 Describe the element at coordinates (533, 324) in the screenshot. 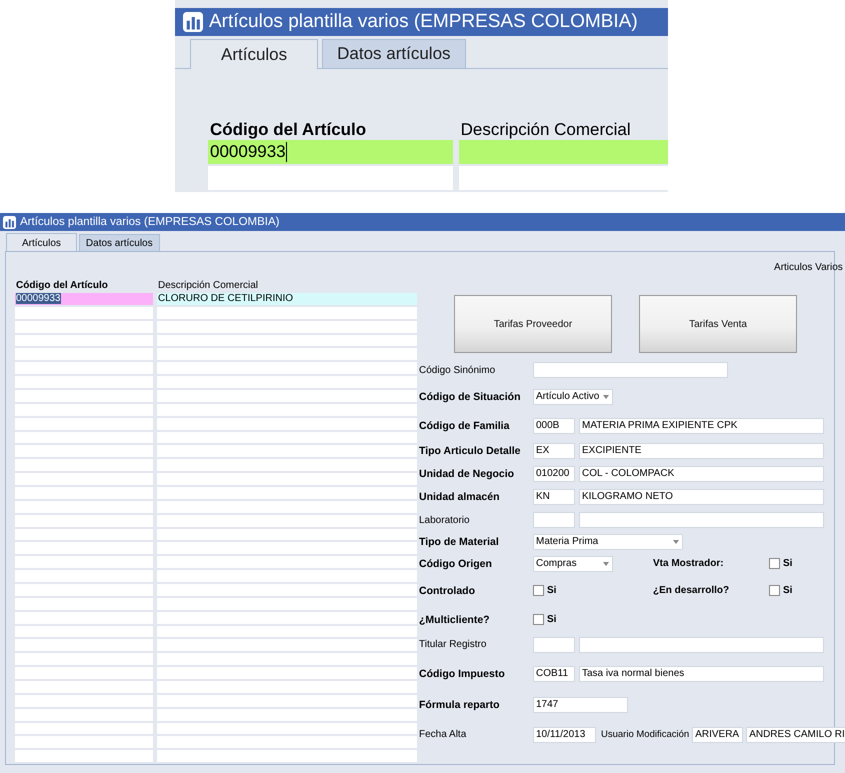

I see `tariff-button: Tarifas Proveedor` at that location.